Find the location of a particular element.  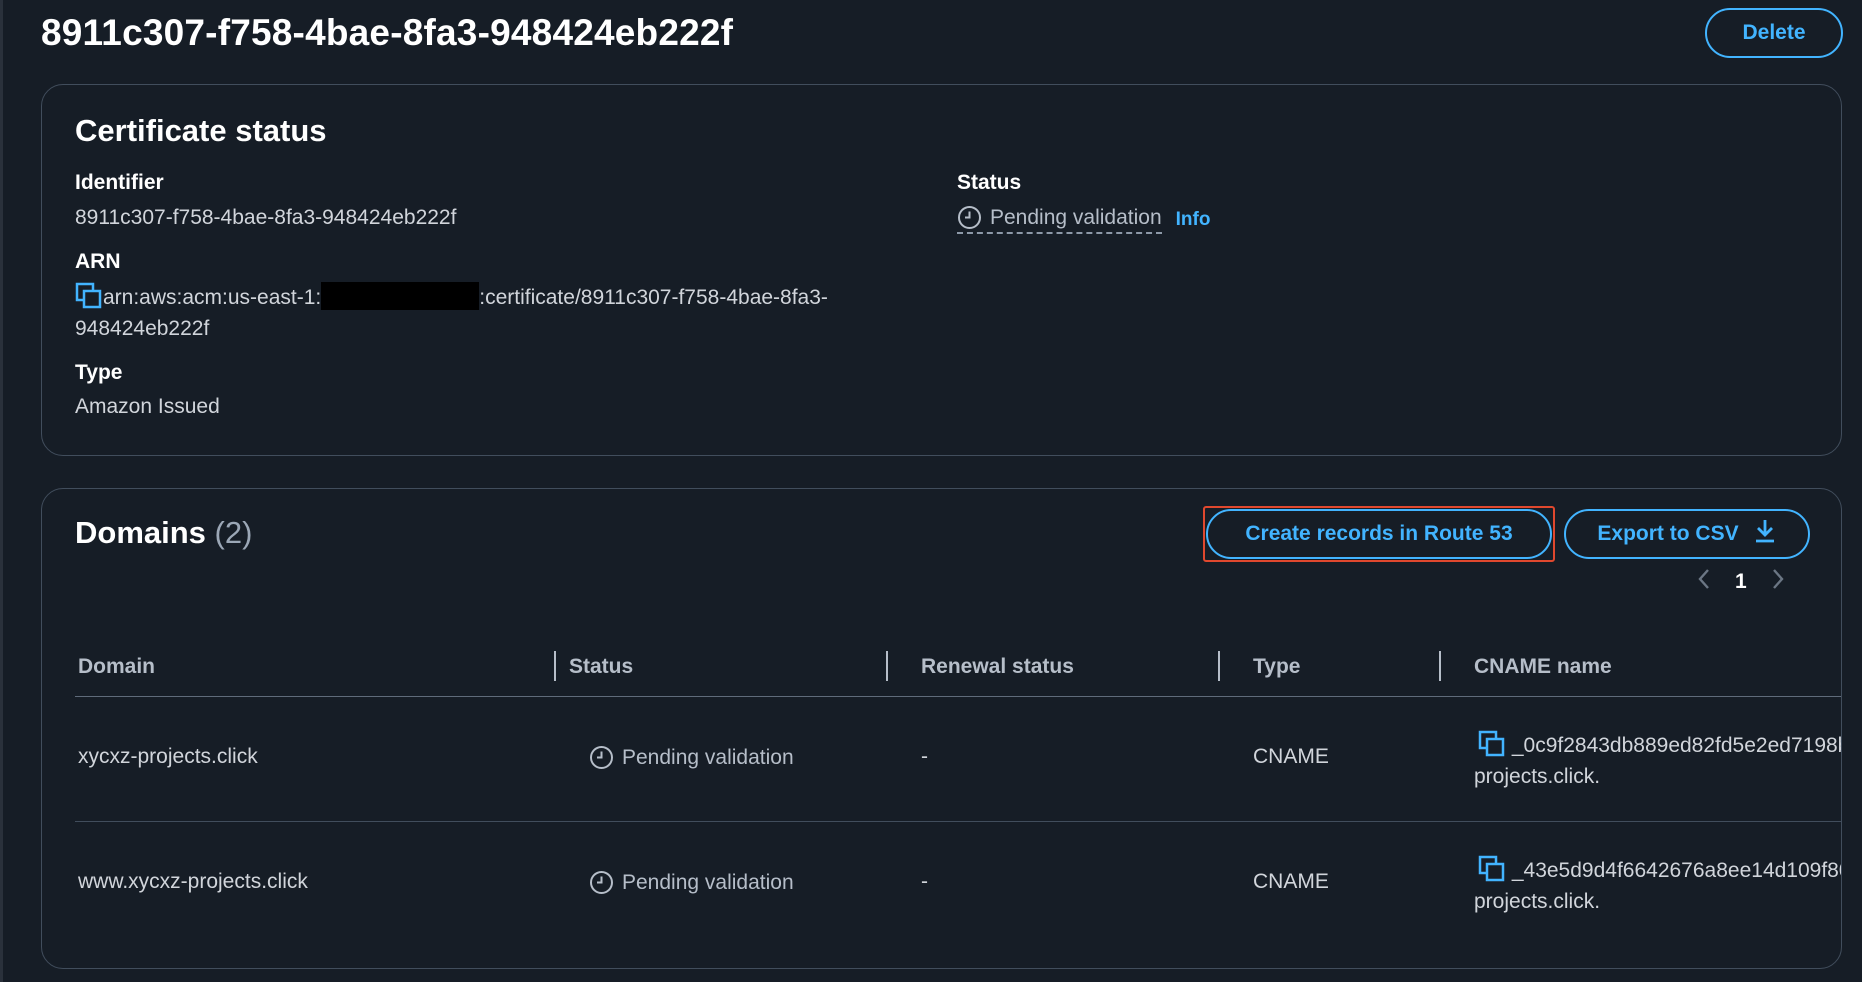

left-divider is located at coordinates (1, 491).